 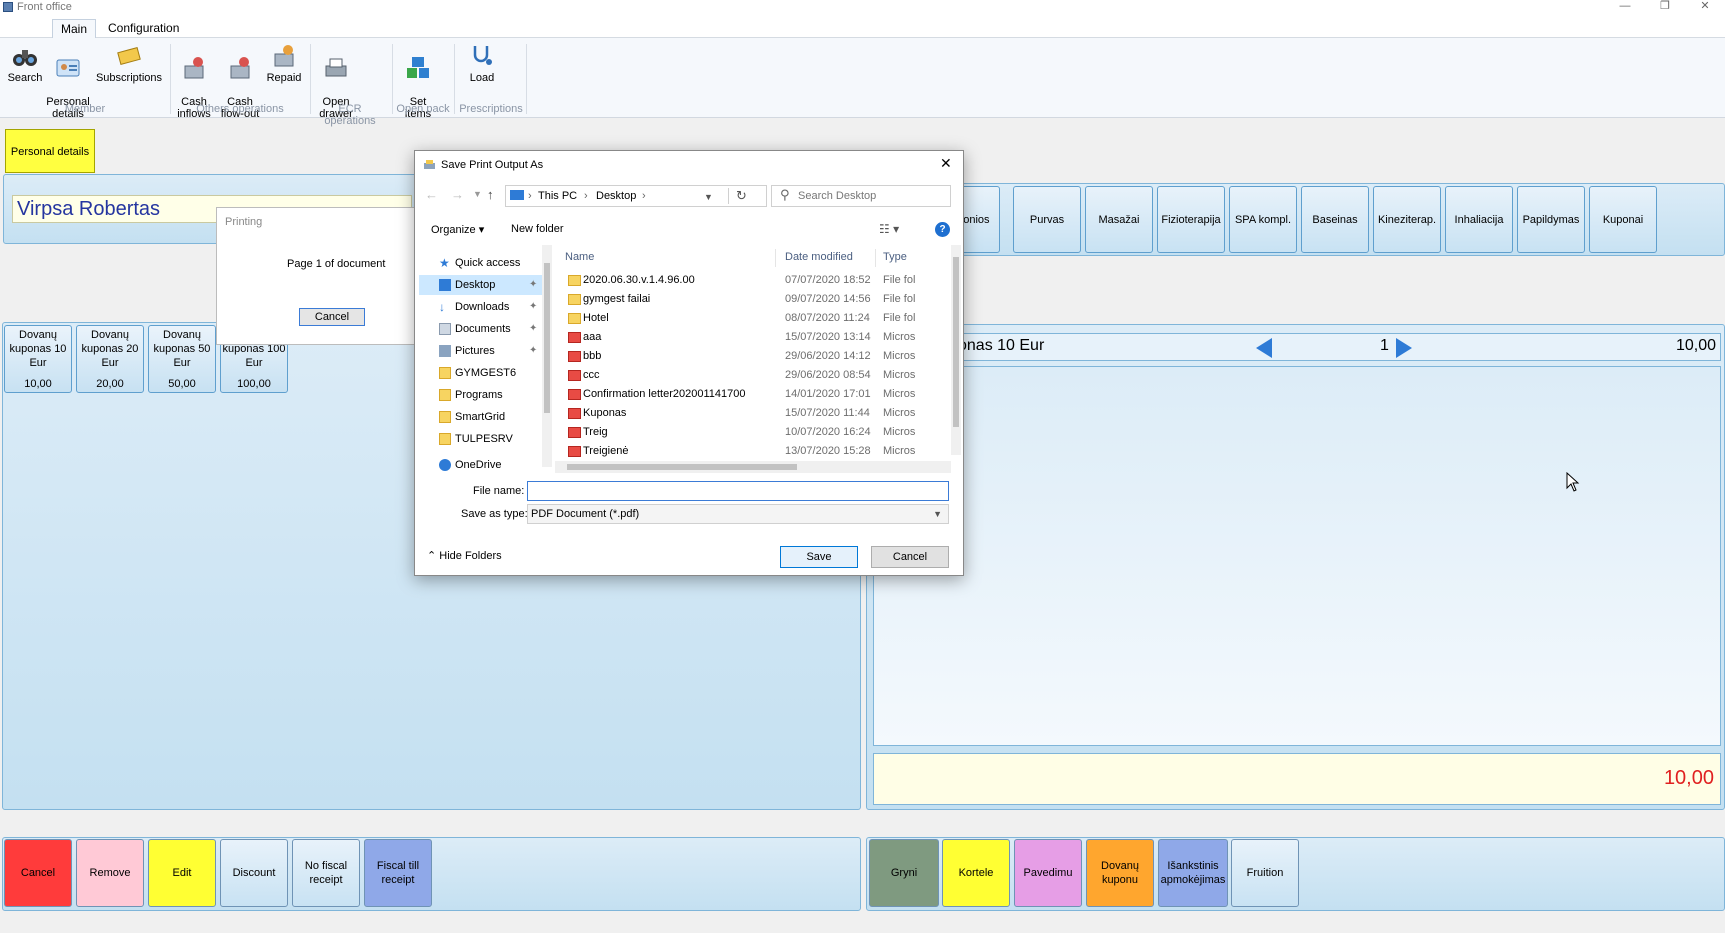 I want to click on nav-scrollbar-thumb, so click(x=547, y=338).